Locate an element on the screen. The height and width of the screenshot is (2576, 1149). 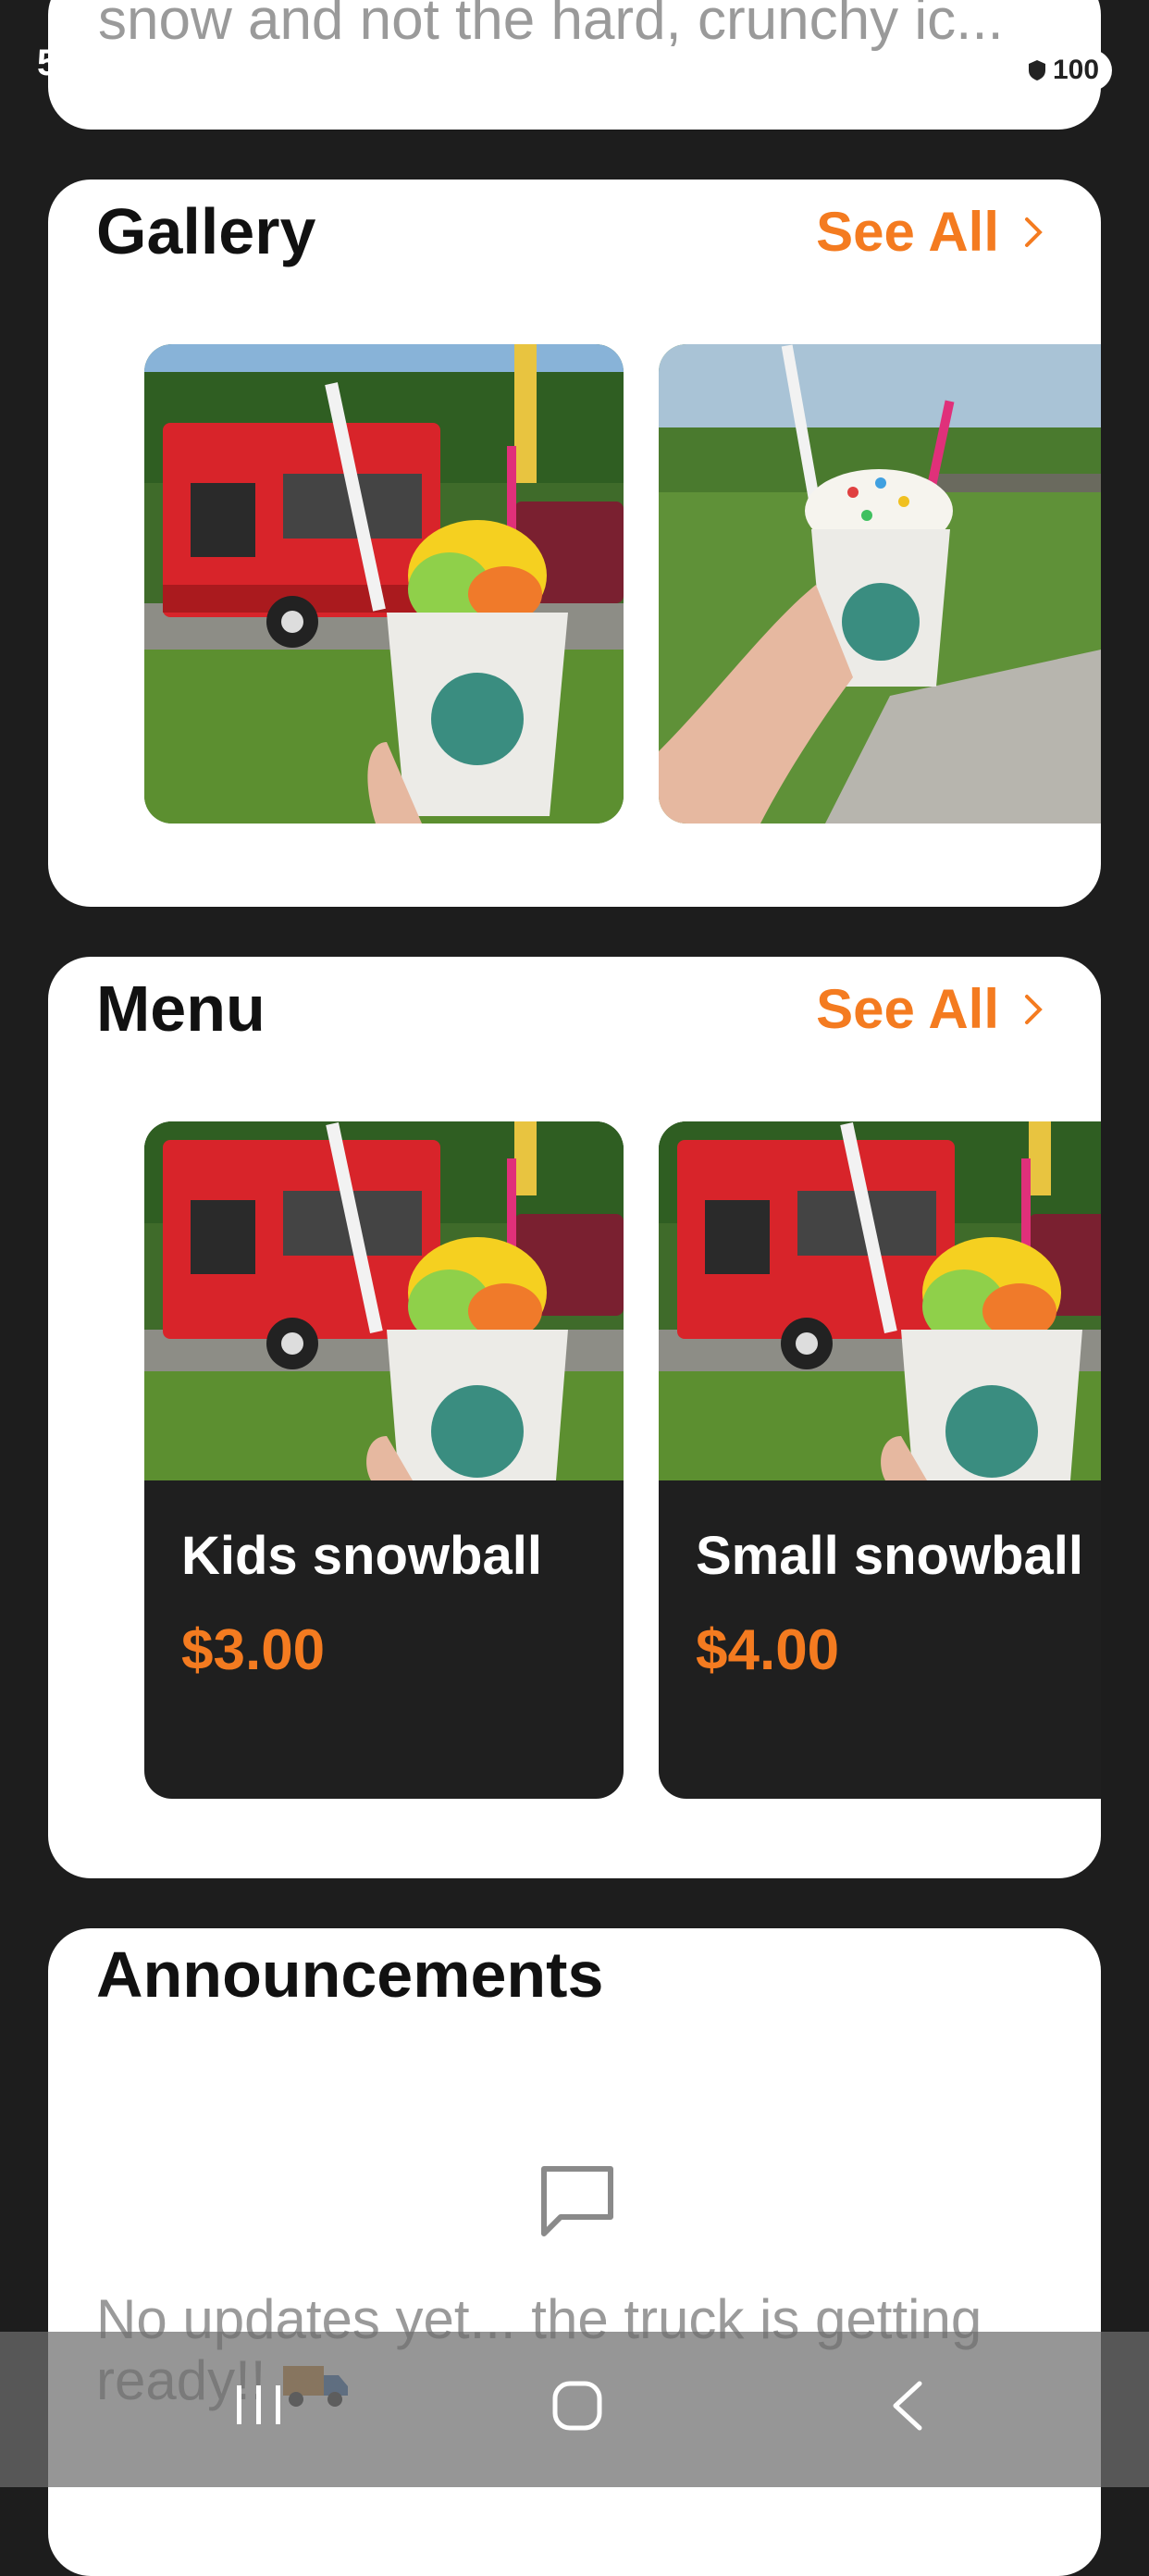
menu-see-all-label: See All is located at coordinates (907, 1009).